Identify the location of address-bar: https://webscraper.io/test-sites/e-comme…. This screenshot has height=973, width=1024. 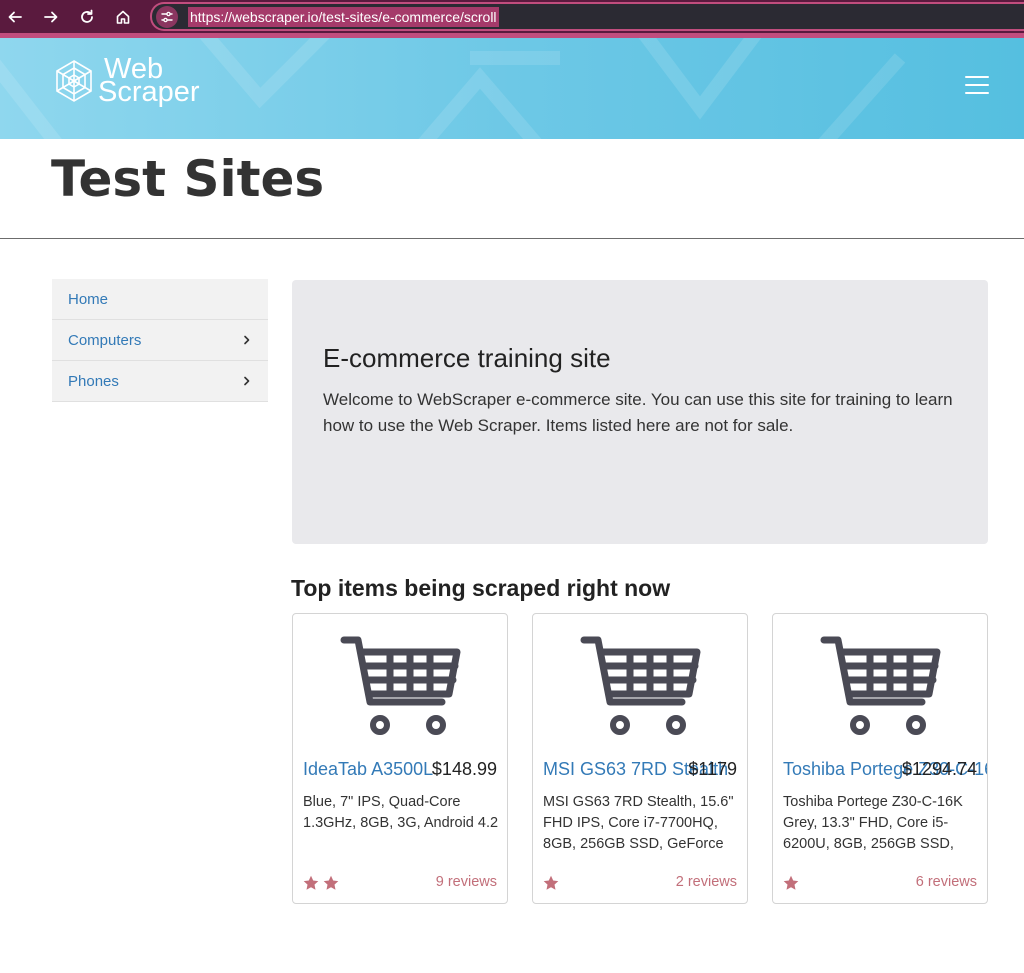
(587, 16).